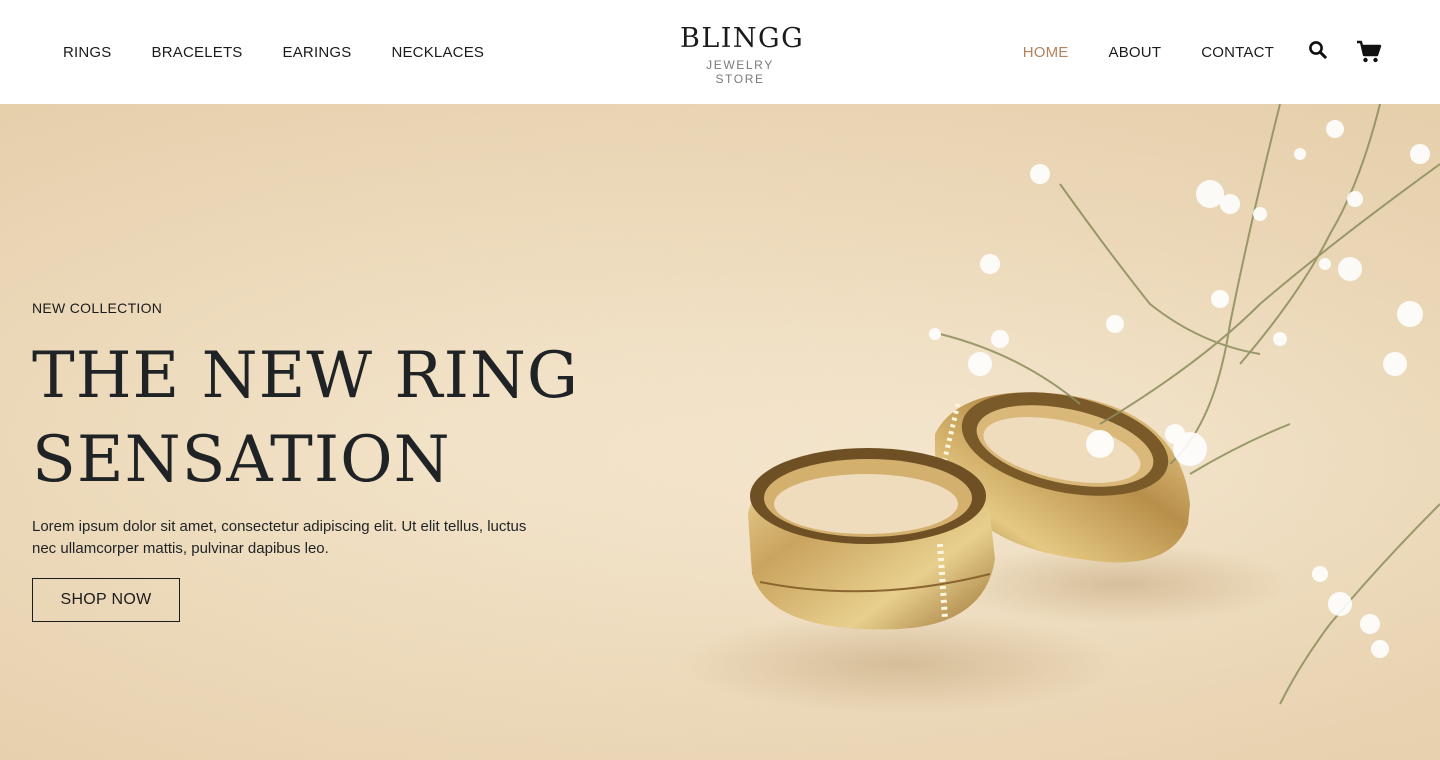 This screenshot has height=760, width=1440. I want to click on logo-title: BLINGG, so click(742, 38).